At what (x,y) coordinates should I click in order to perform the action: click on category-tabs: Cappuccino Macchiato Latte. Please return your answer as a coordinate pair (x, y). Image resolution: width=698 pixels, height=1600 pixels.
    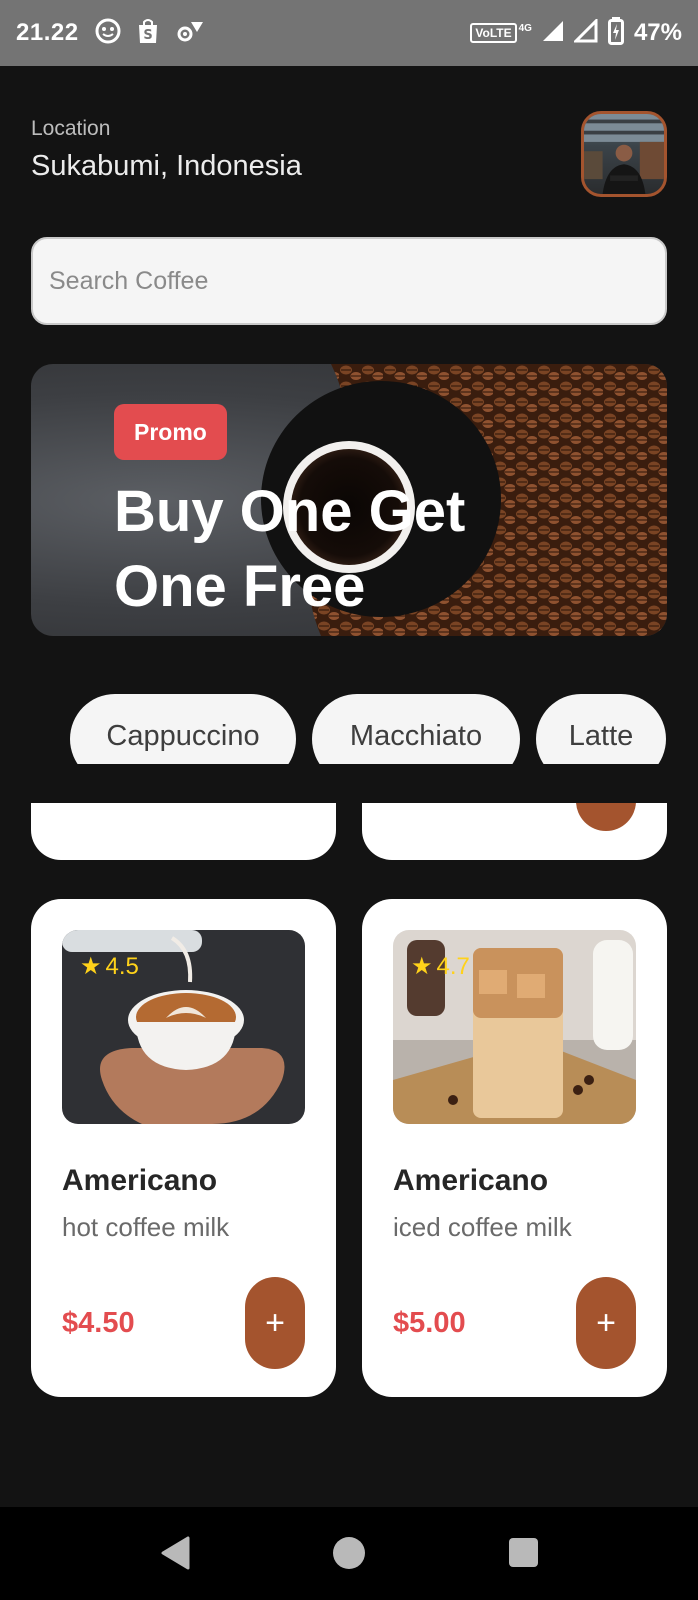
    Looking at the image, I should click on (349, 729).